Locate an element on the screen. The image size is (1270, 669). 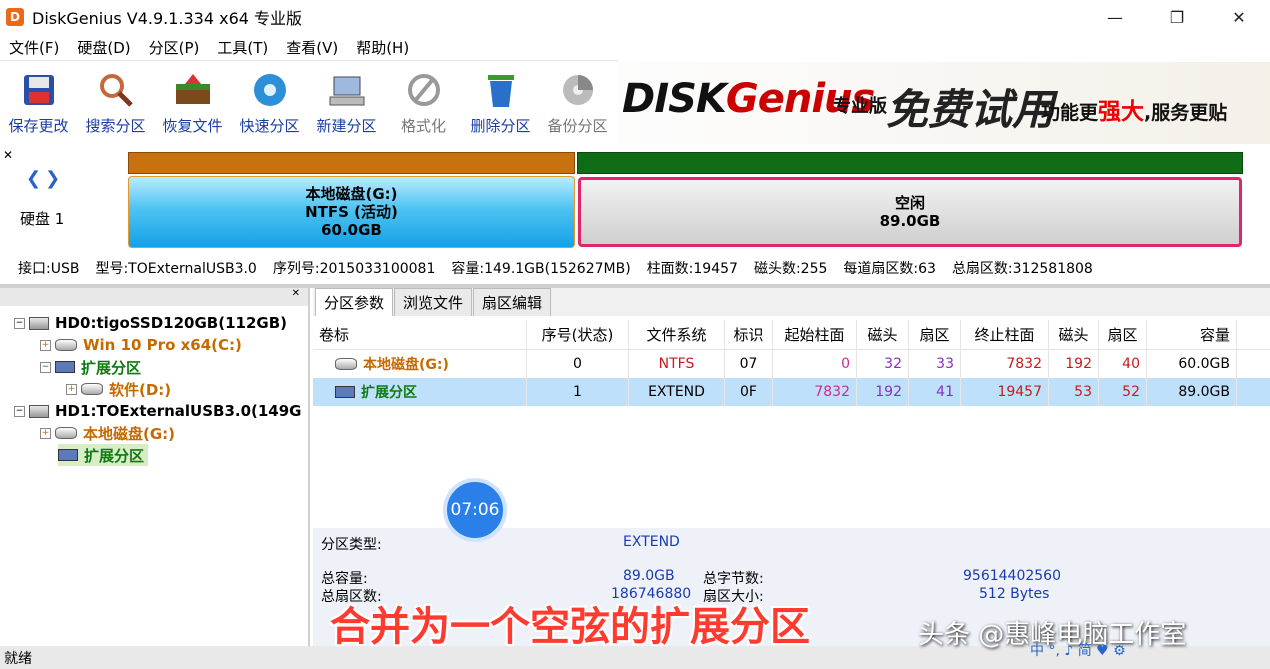
menu-tools: 工具(T) is located at coordinates (242, 47).